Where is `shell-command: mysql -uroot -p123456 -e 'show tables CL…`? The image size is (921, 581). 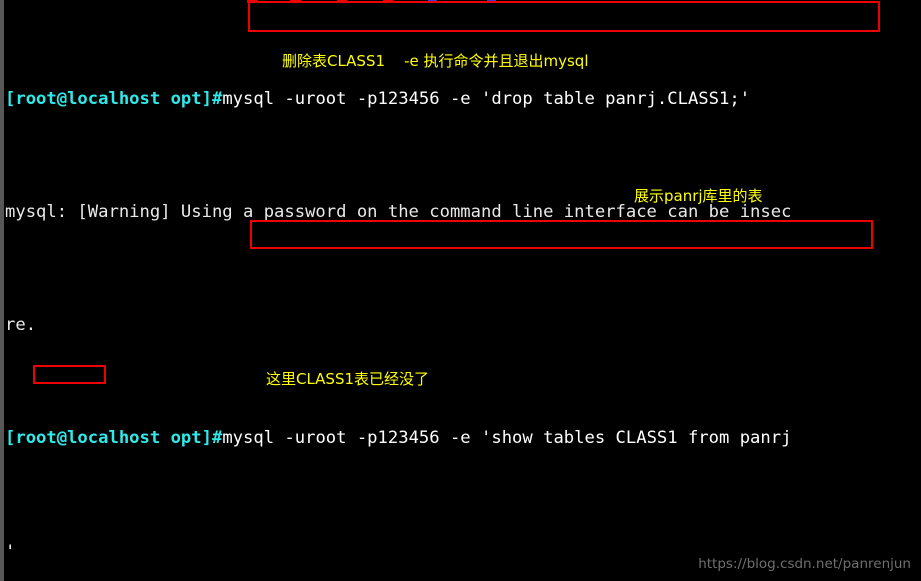 shell-command: mysql -uroot -p123456 -e 'show tables CL… is located at coordinates (507, 438).